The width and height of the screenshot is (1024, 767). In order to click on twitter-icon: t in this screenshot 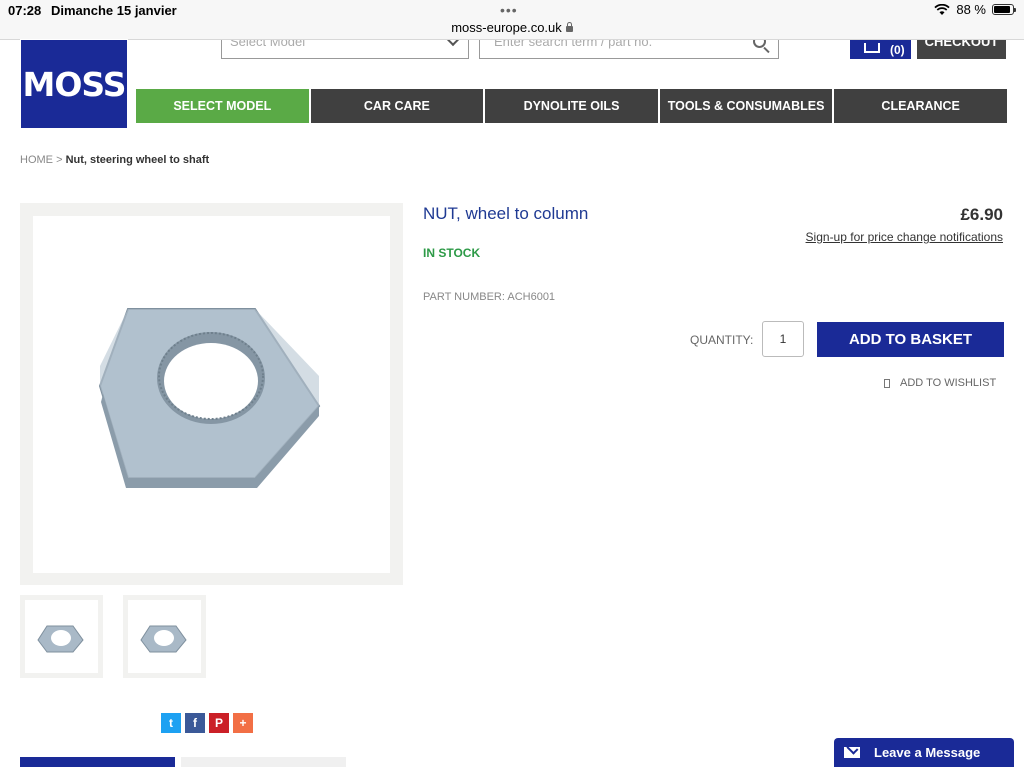, I will do `click(171, 723)`.